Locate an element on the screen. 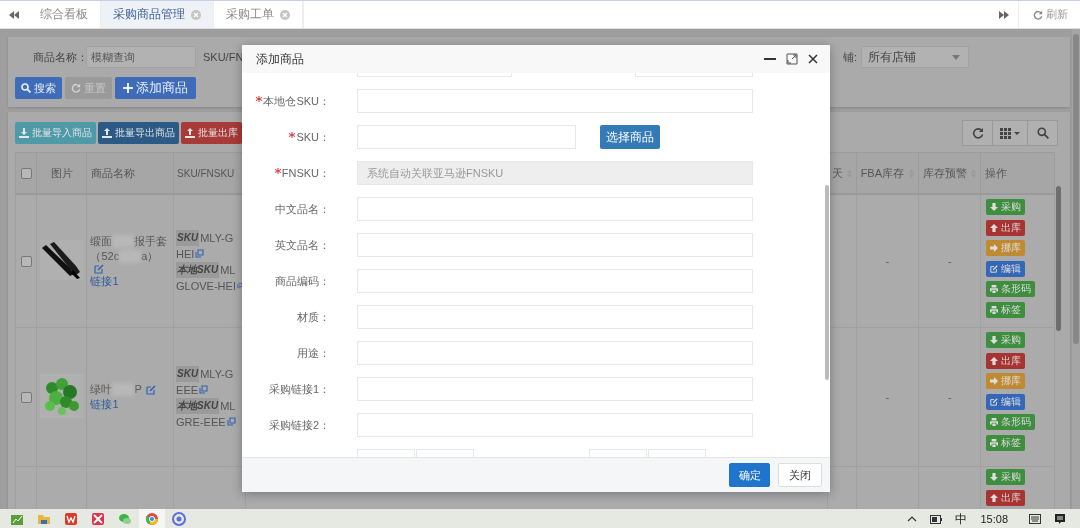 The height and width of the screenshot is (528, 1080). column-header: 图片 is located at coordinates (61, 172).